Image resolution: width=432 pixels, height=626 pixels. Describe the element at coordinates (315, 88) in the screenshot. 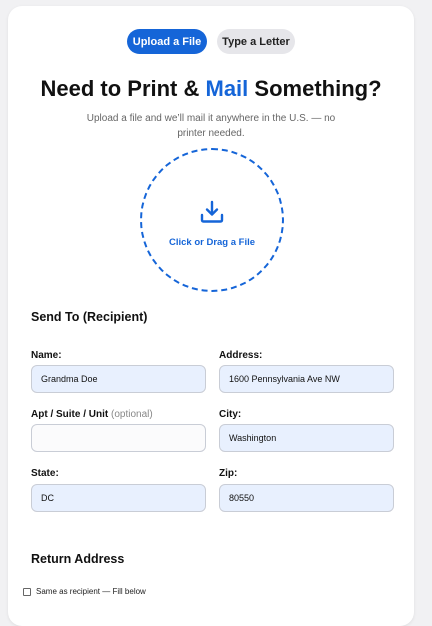

I see `page-title-end: Something?` at that location.